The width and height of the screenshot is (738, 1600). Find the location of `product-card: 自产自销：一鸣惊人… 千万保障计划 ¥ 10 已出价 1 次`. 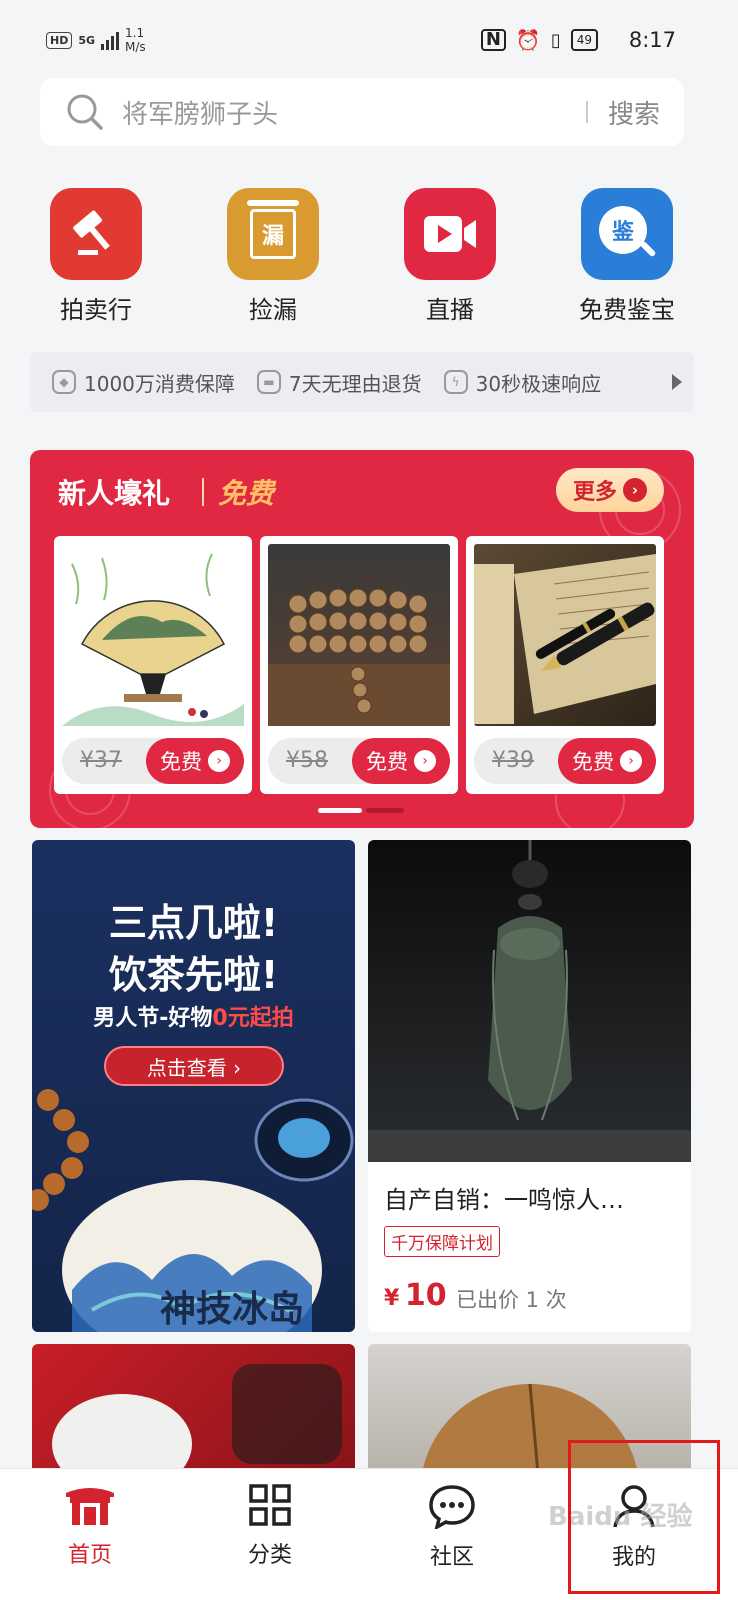

product-card: 自产自销：一鸣惊人… 千万保障计划 ¥ 10 已出价 1 次 is located at coordinates (529, 1086).